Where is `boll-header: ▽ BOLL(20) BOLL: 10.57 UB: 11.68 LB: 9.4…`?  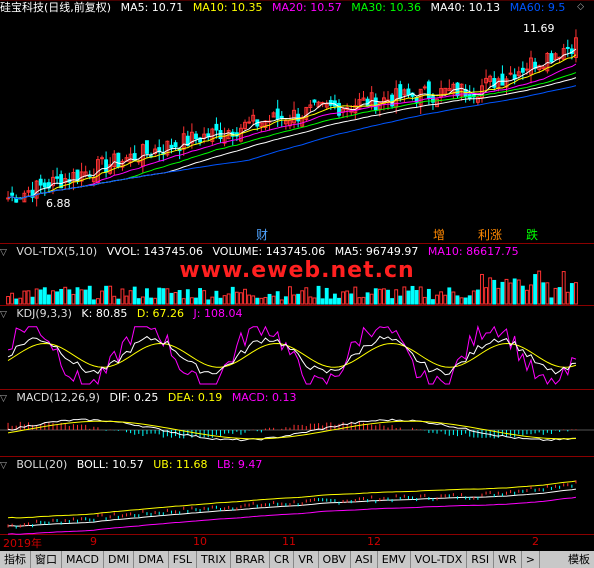
boll-header: ▽ BOLL(20) BOLL: 10.57 UB: 11.68 LB: 9.4… is located at coordinates (134, 465).